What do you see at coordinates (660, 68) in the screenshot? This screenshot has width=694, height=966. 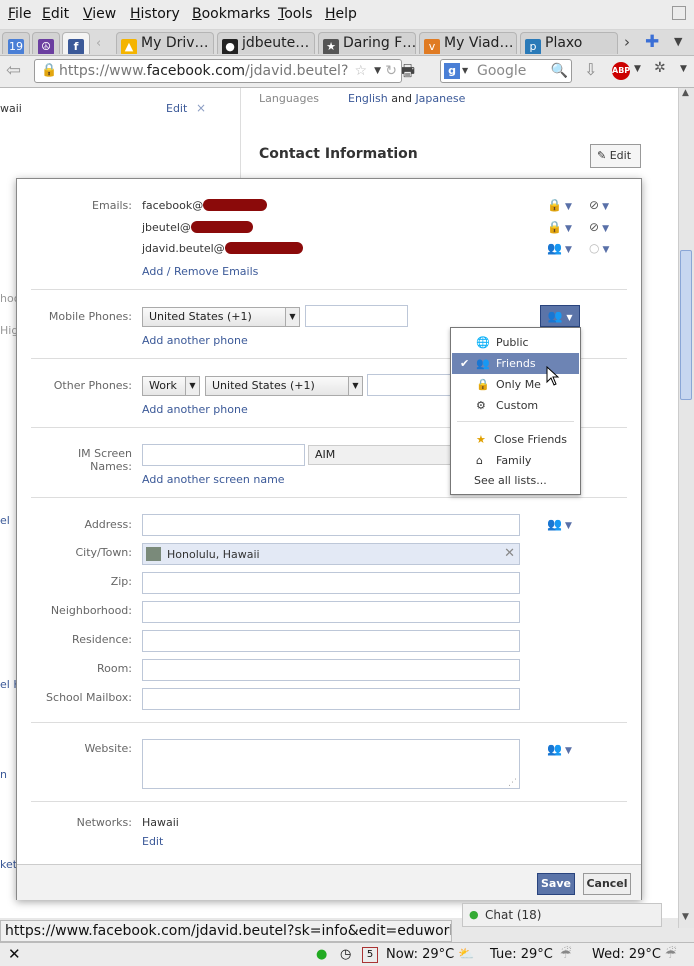 I see `extension-icon: ✲` at bounding box center [660, 68].